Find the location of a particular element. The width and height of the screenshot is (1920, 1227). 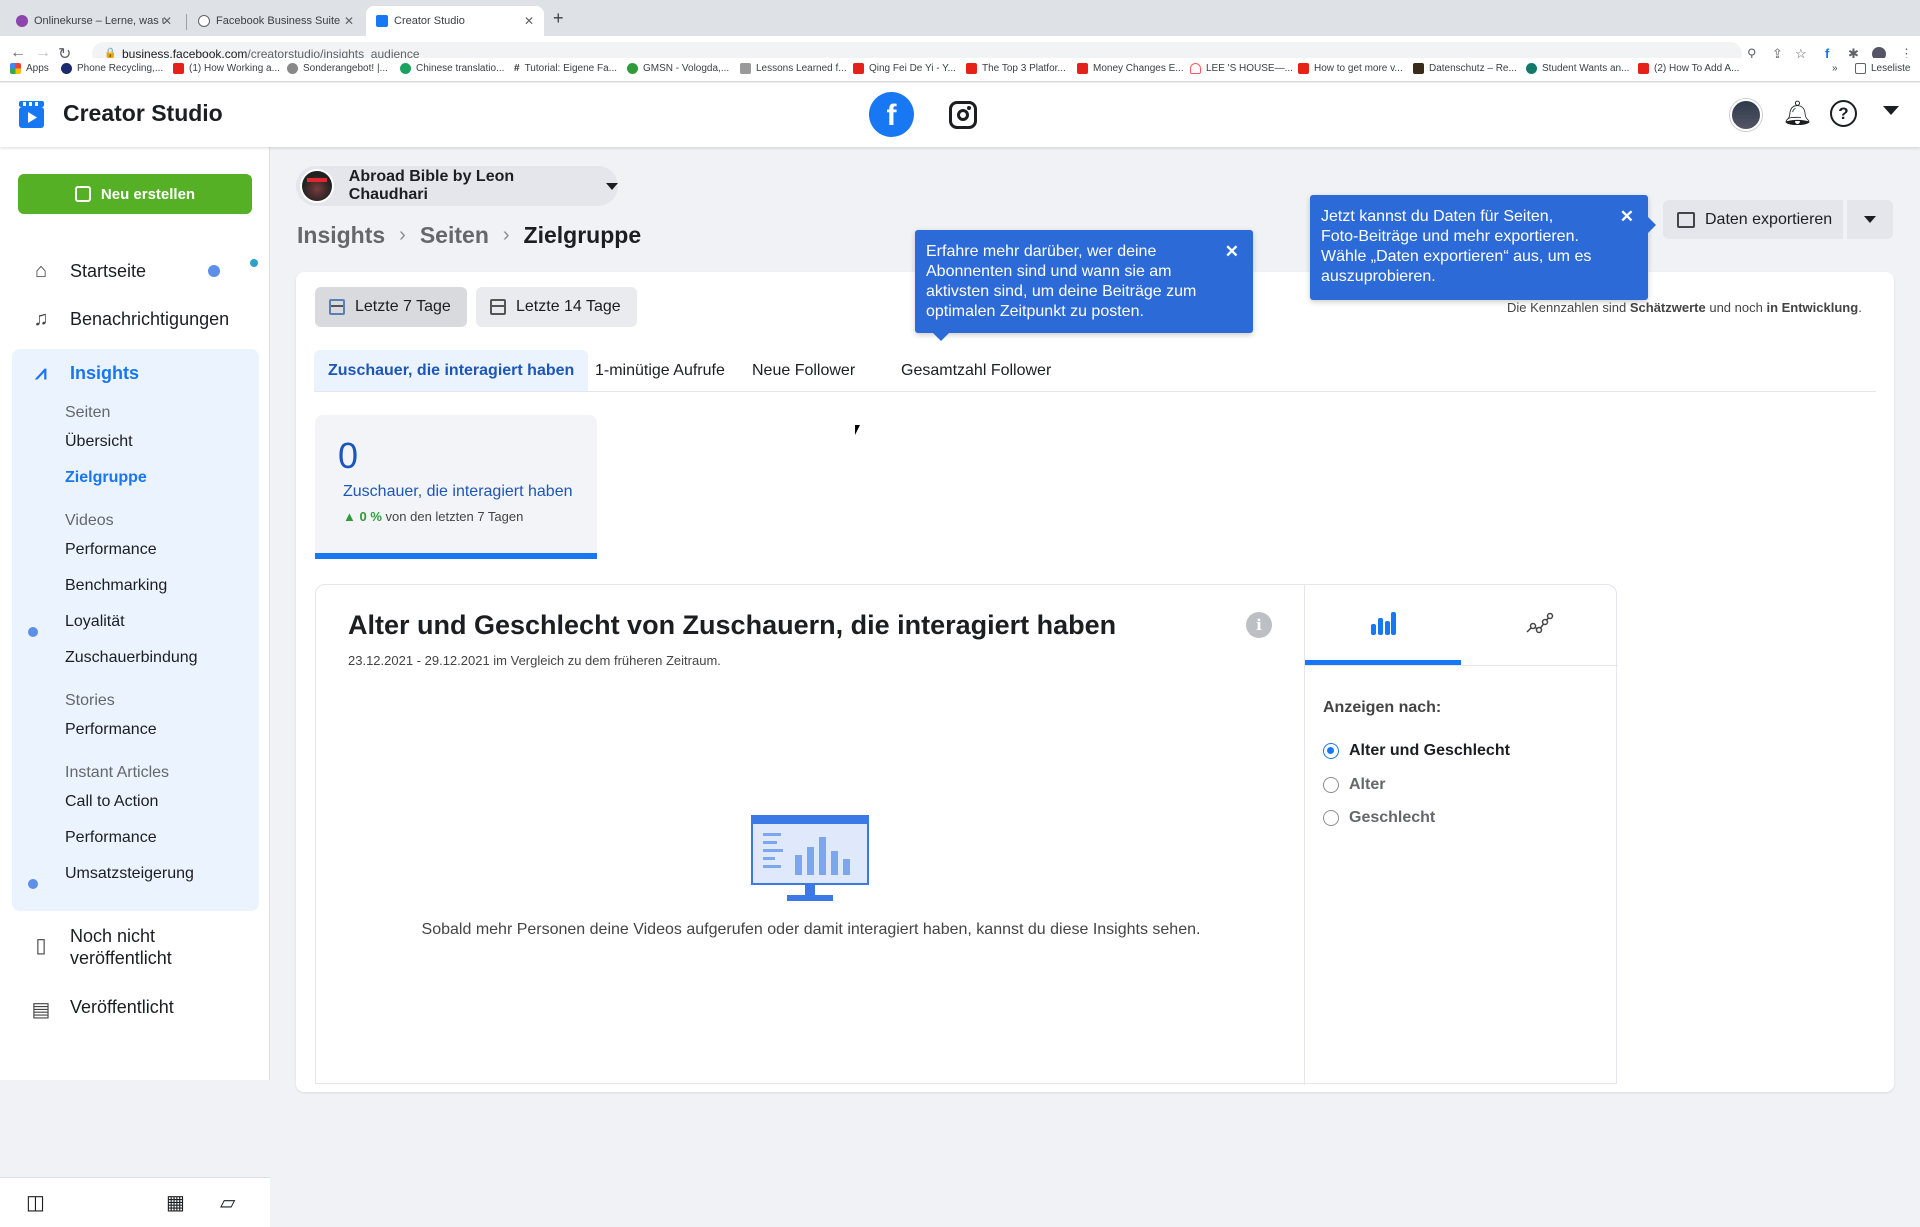

bookmark-item: Apps is located at coordinates (29, 68).